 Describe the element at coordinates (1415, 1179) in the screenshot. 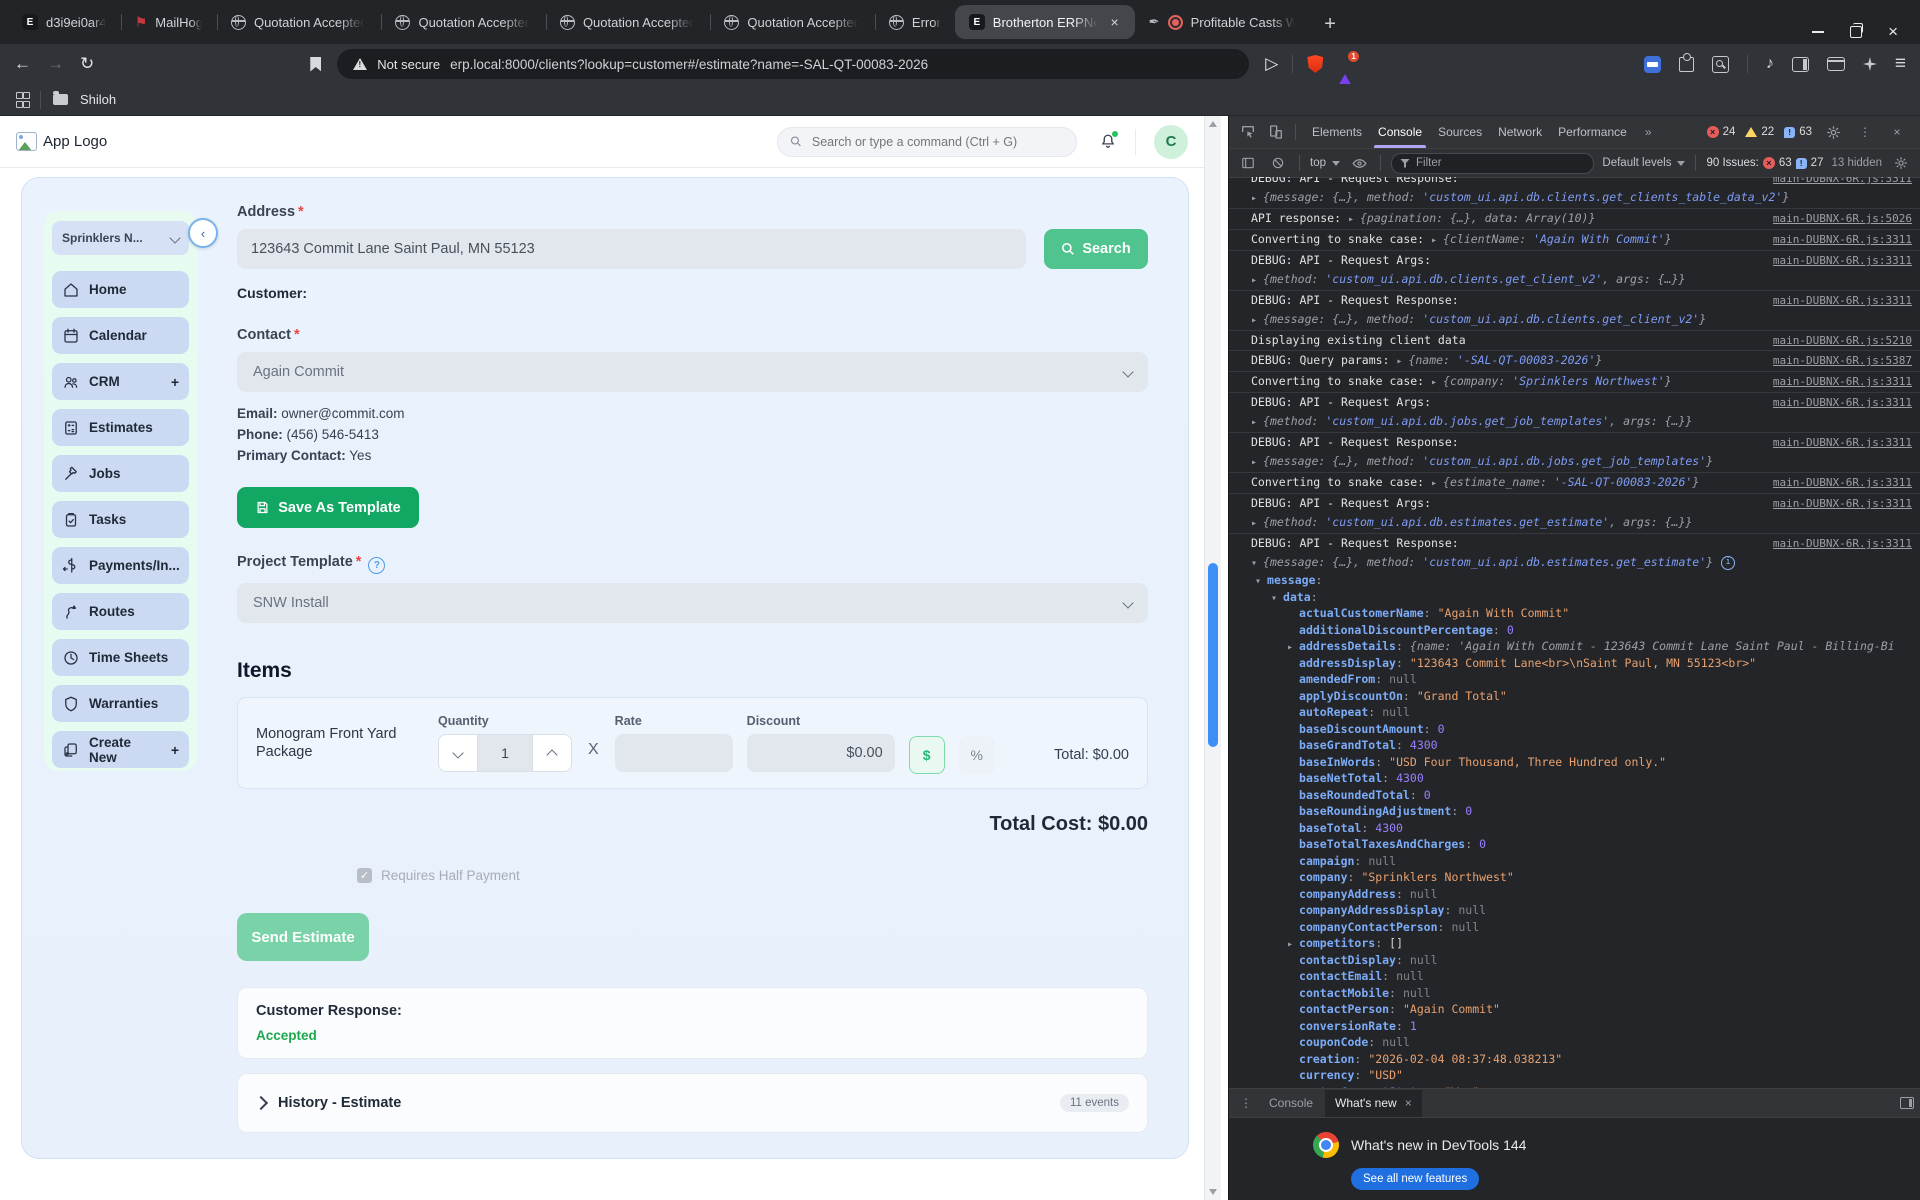

I see `see-all-features-button: See all new features` at that location.